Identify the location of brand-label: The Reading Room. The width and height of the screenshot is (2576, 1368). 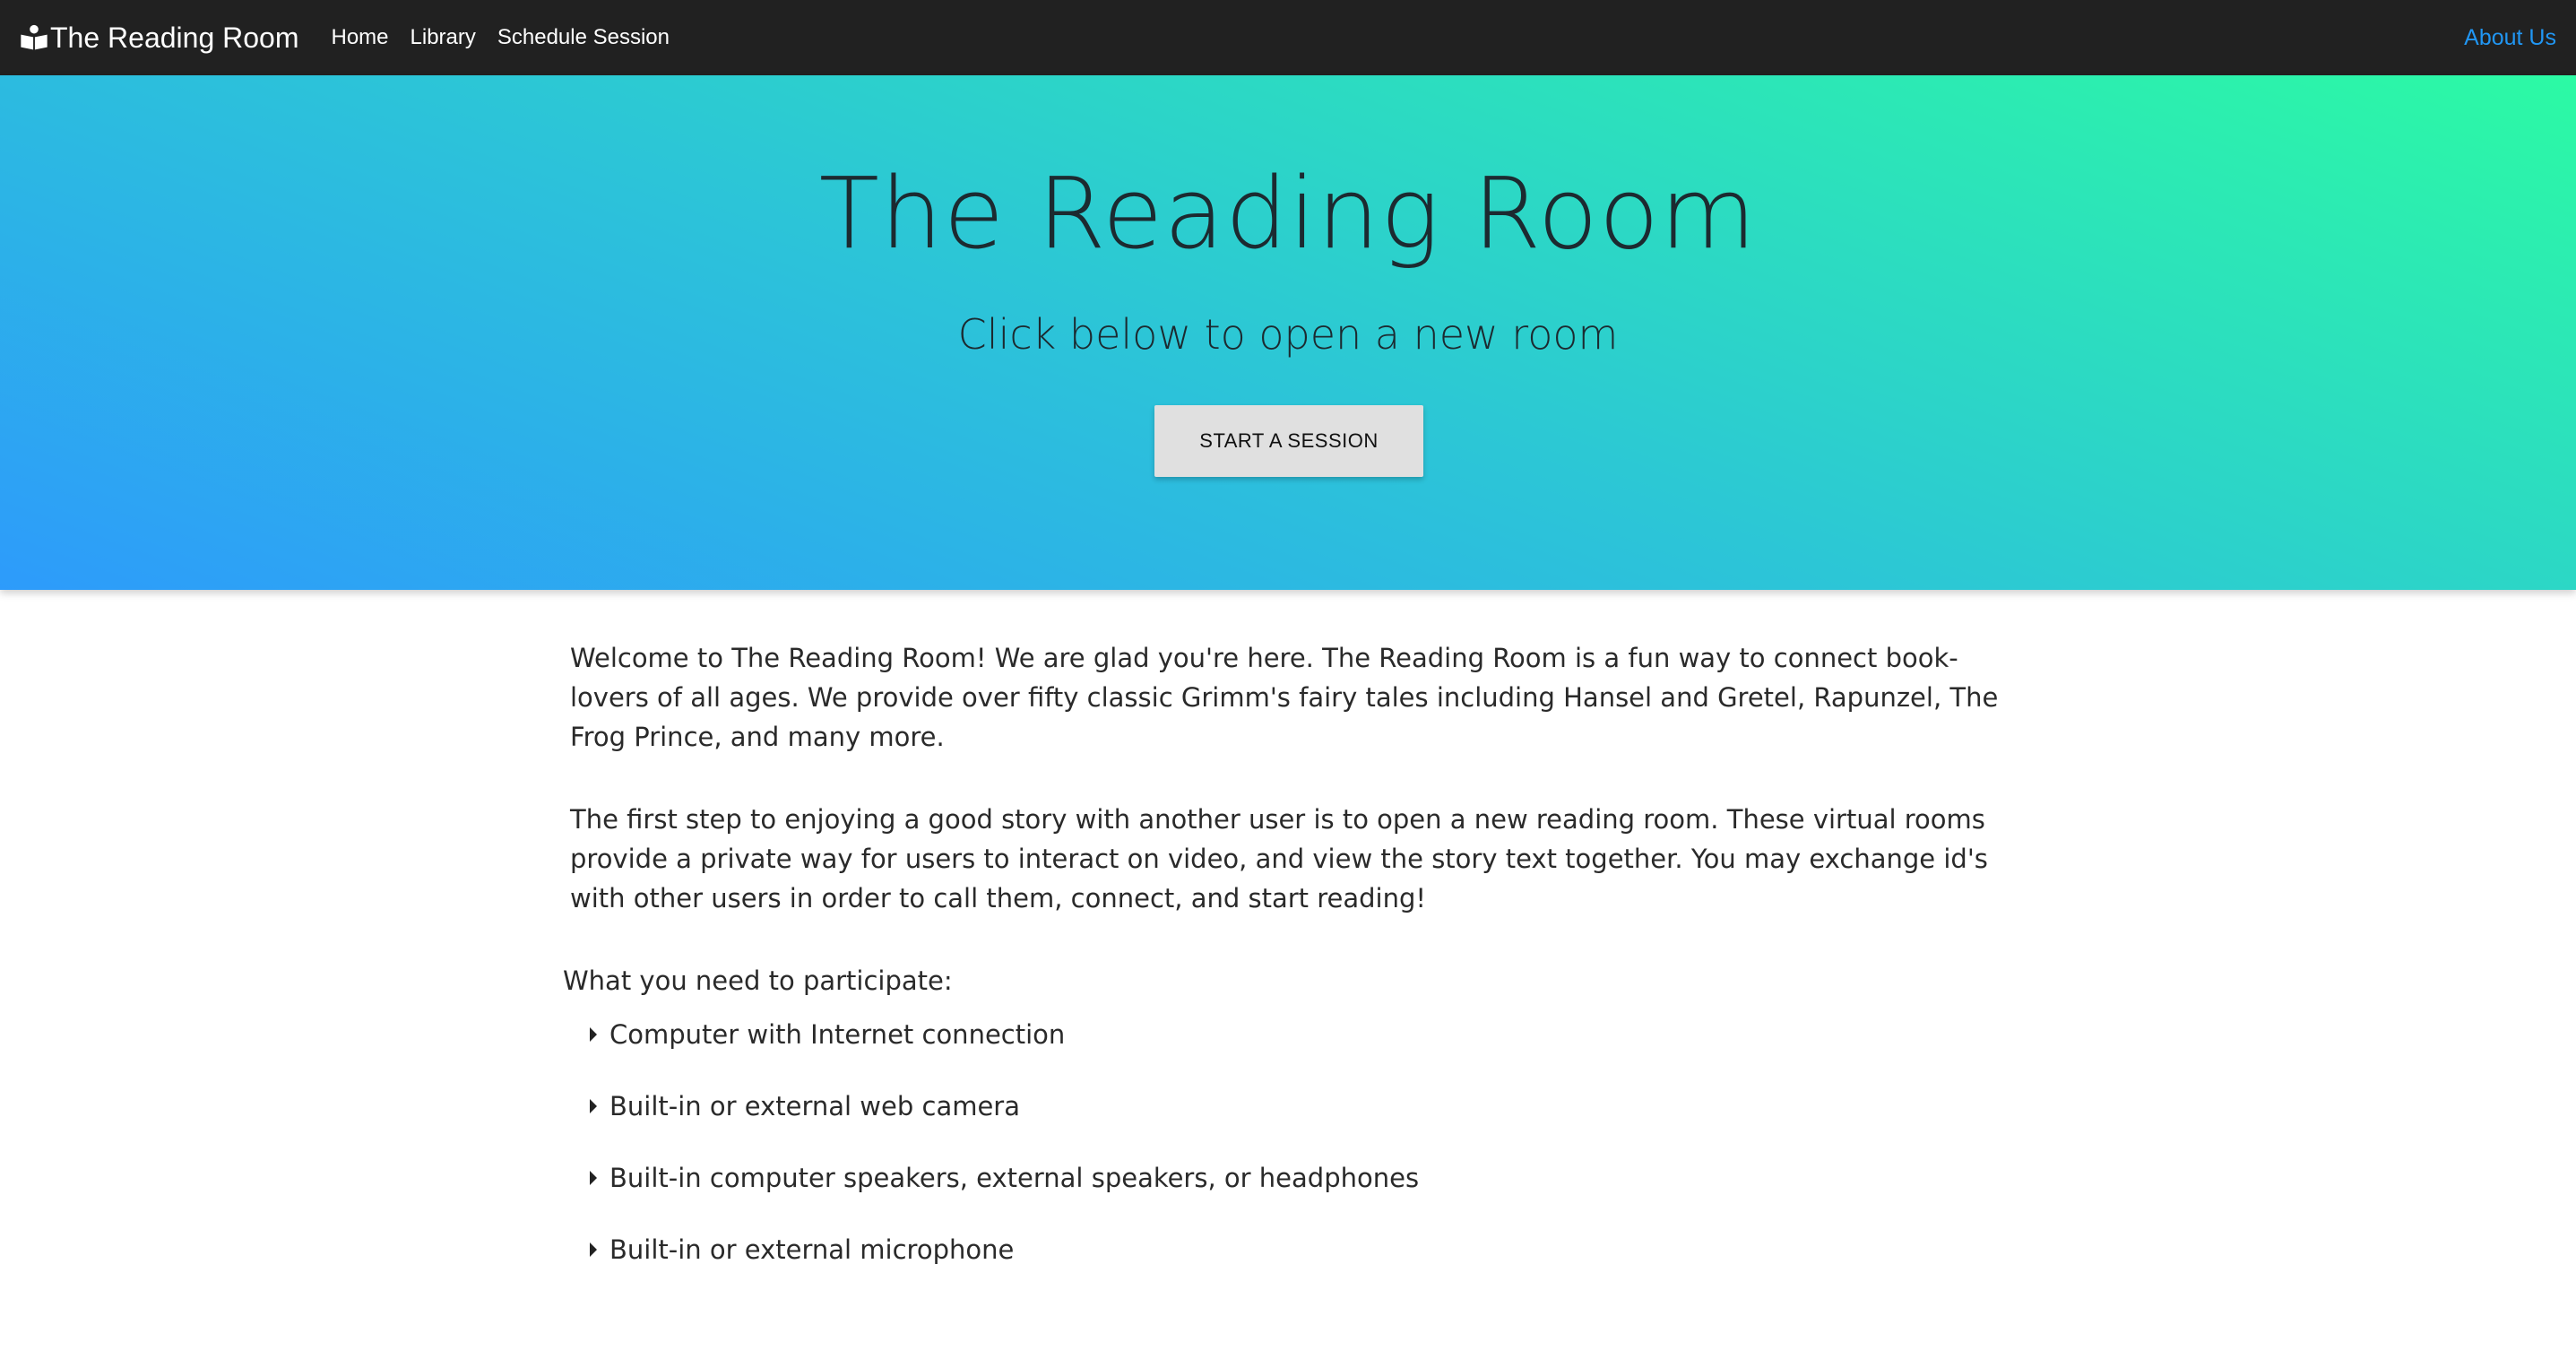
(174, 37).